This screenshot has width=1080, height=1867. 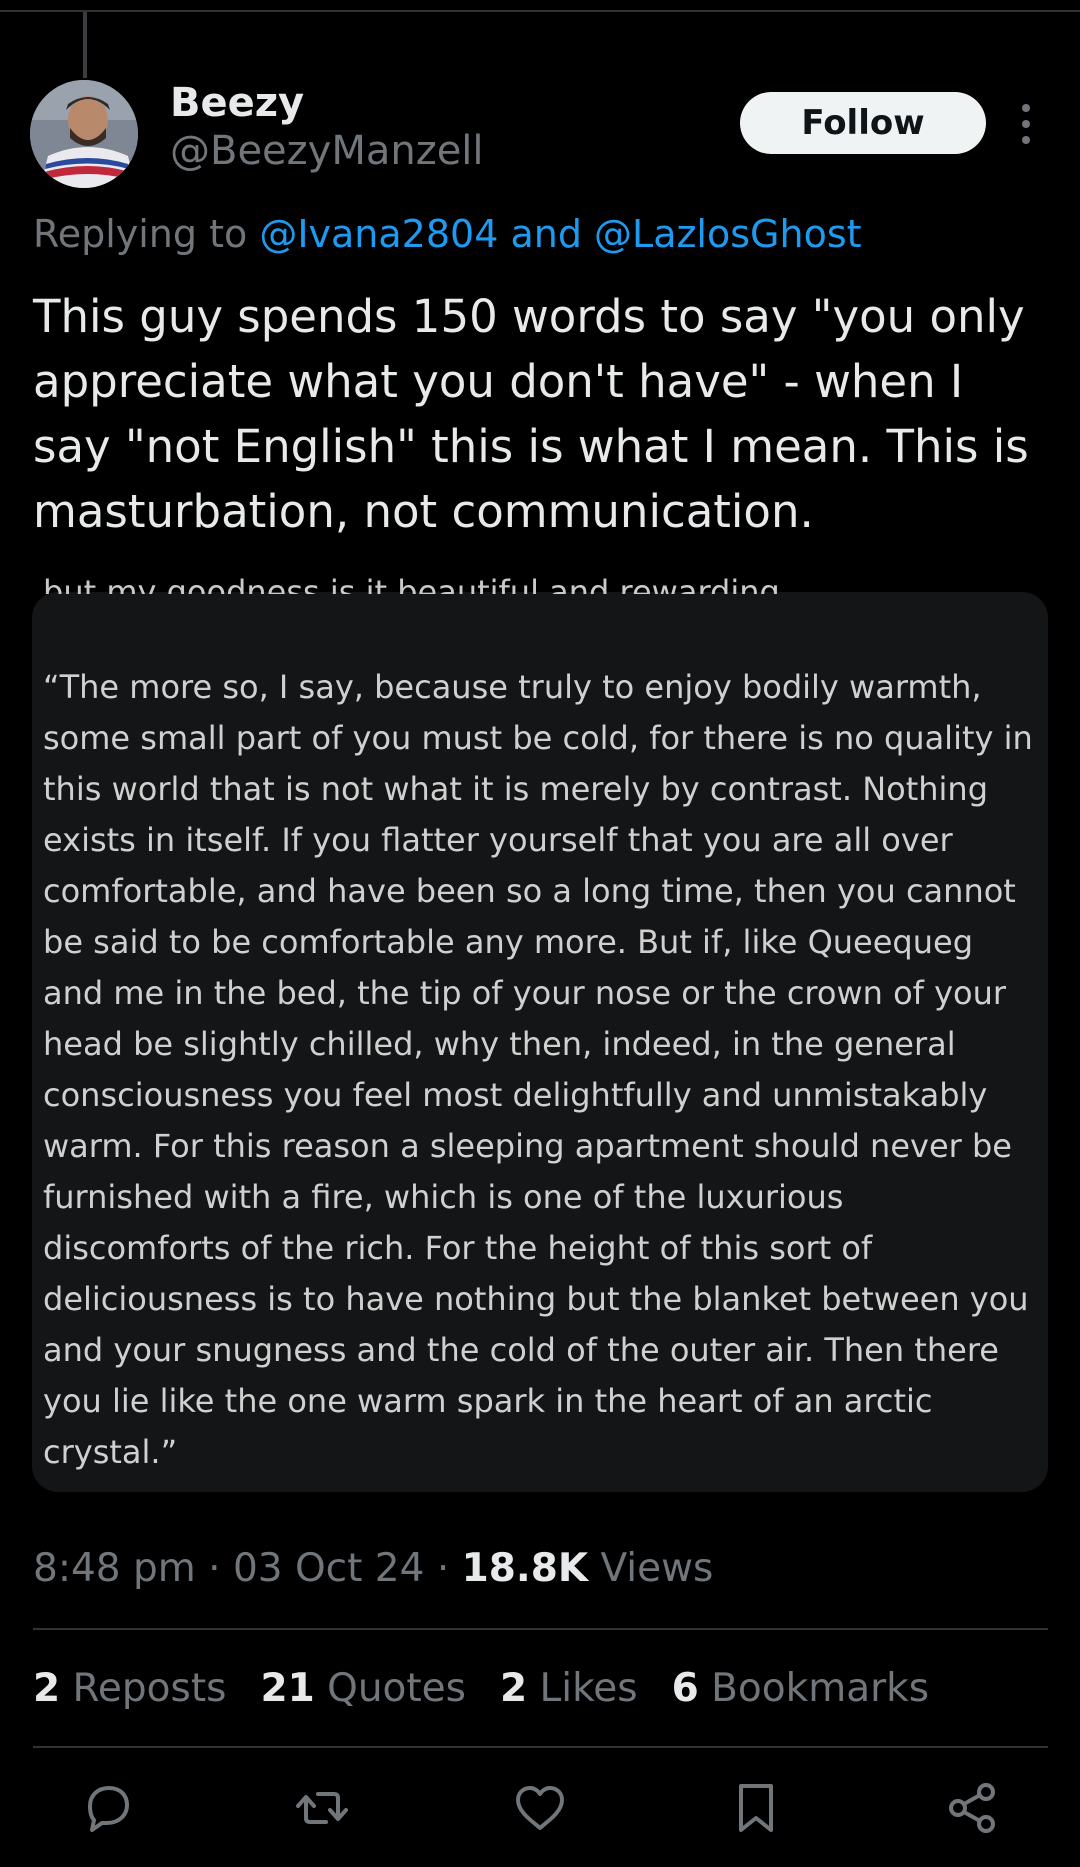 I want to click on tweet-meta: 8:48 pm · 03 Oct 24 · 18.8K Views, so click(x=373, y=1568).